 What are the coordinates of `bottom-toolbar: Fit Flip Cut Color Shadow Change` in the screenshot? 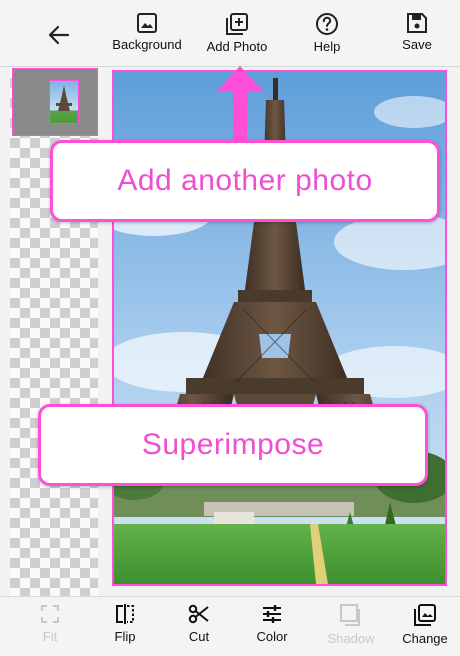 It's located at (230, 626).